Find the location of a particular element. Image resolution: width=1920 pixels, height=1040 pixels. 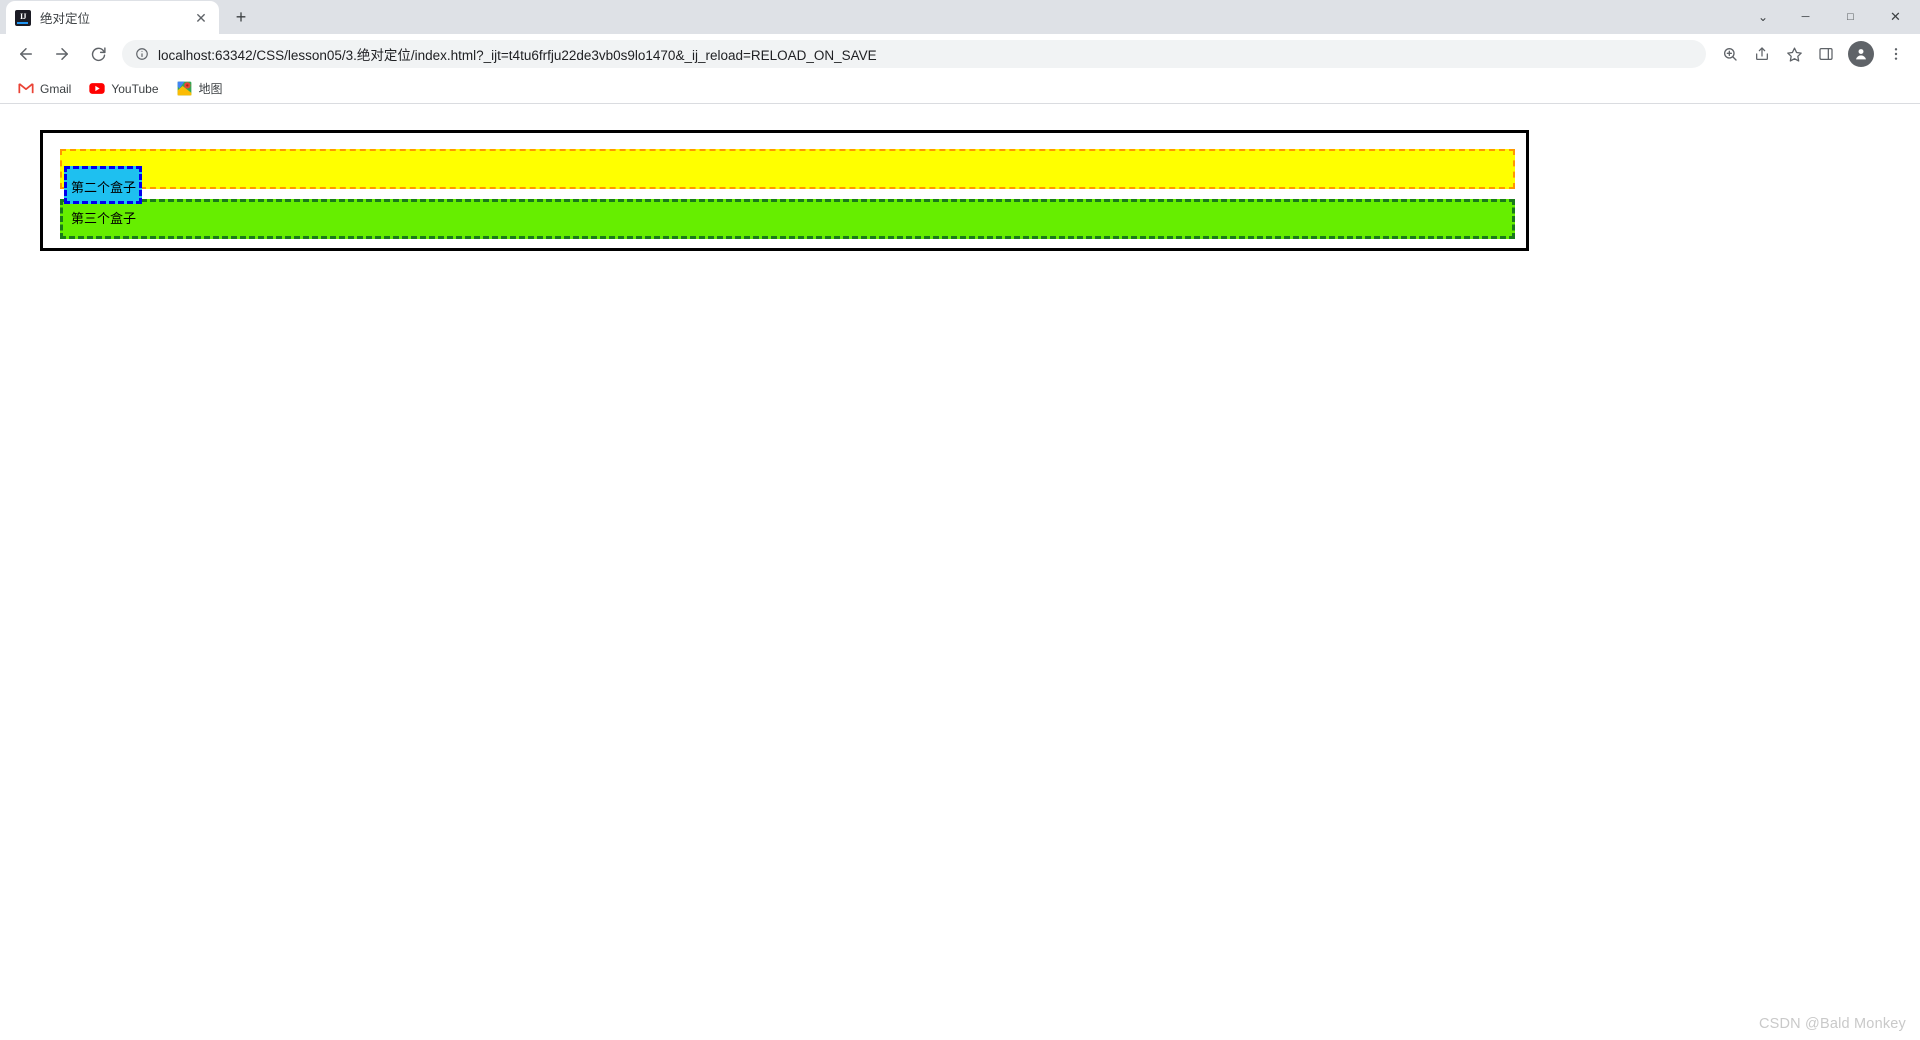

favicon-text: IJ is located at coordinates (23, 16).